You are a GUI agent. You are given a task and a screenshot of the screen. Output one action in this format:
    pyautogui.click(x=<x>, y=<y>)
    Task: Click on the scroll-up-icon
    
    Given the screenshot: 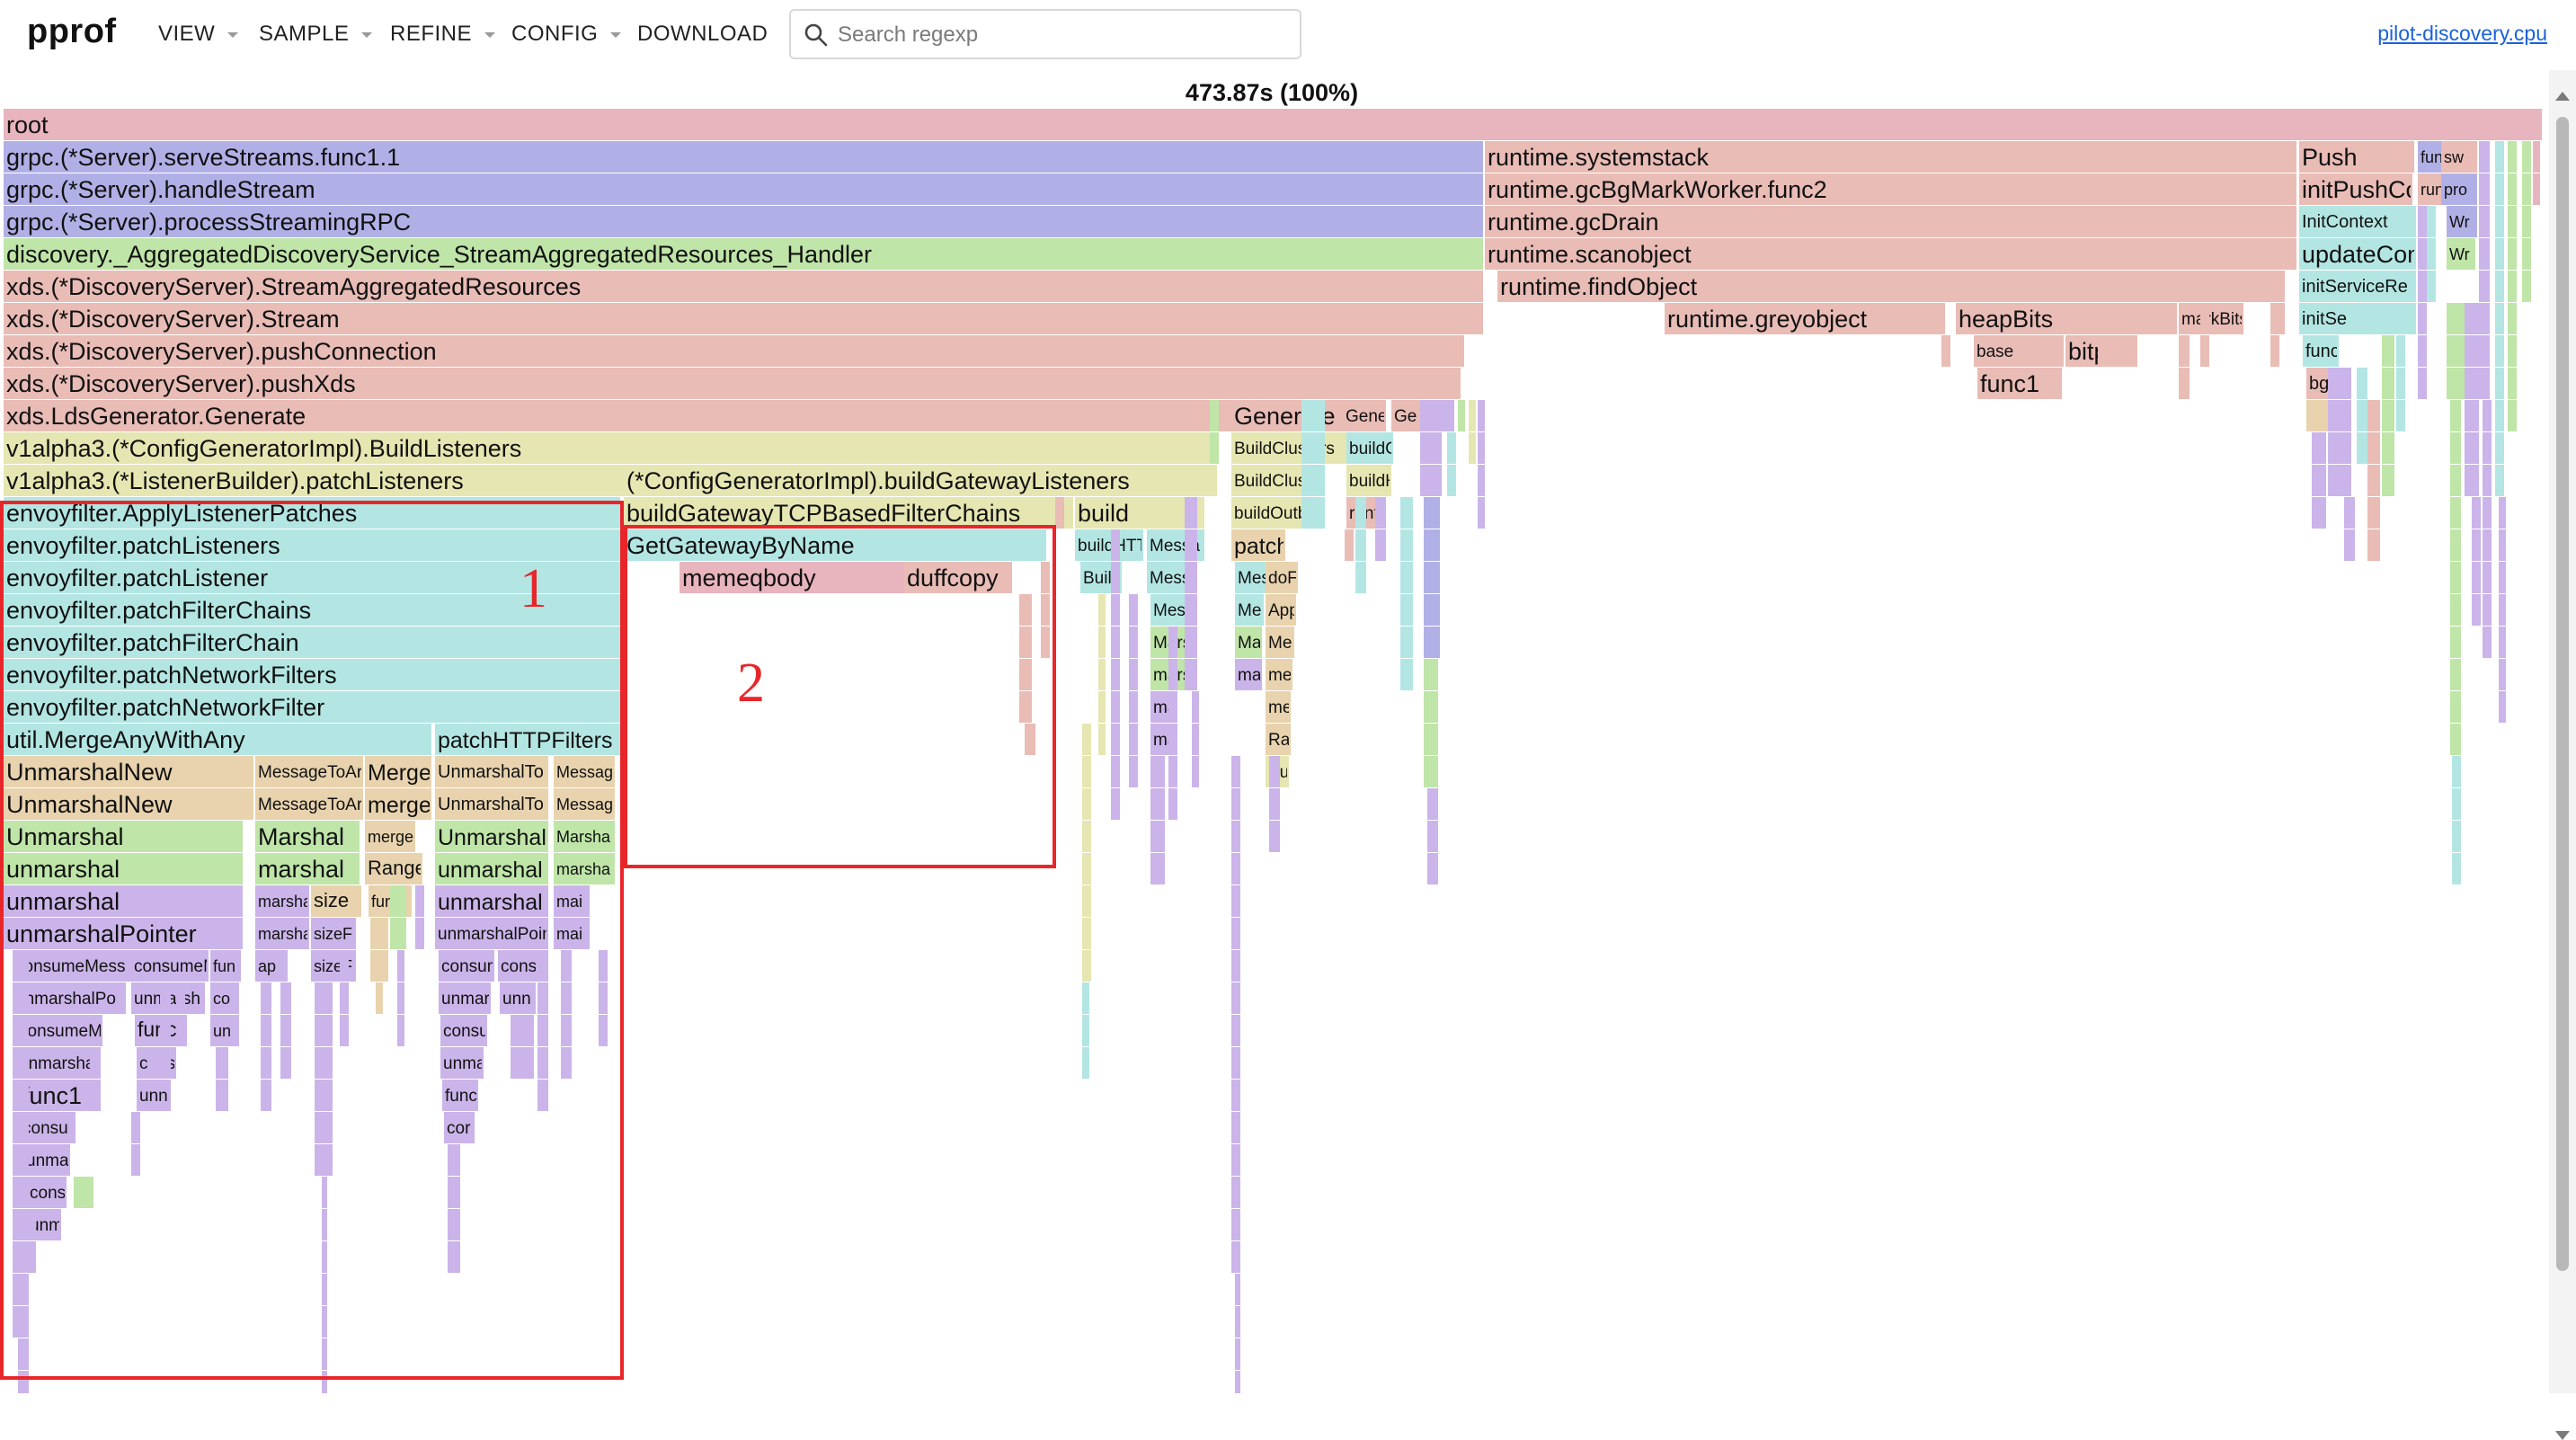 What is the action you would take?
    pyautogui.click(x=2562, y=96)
    